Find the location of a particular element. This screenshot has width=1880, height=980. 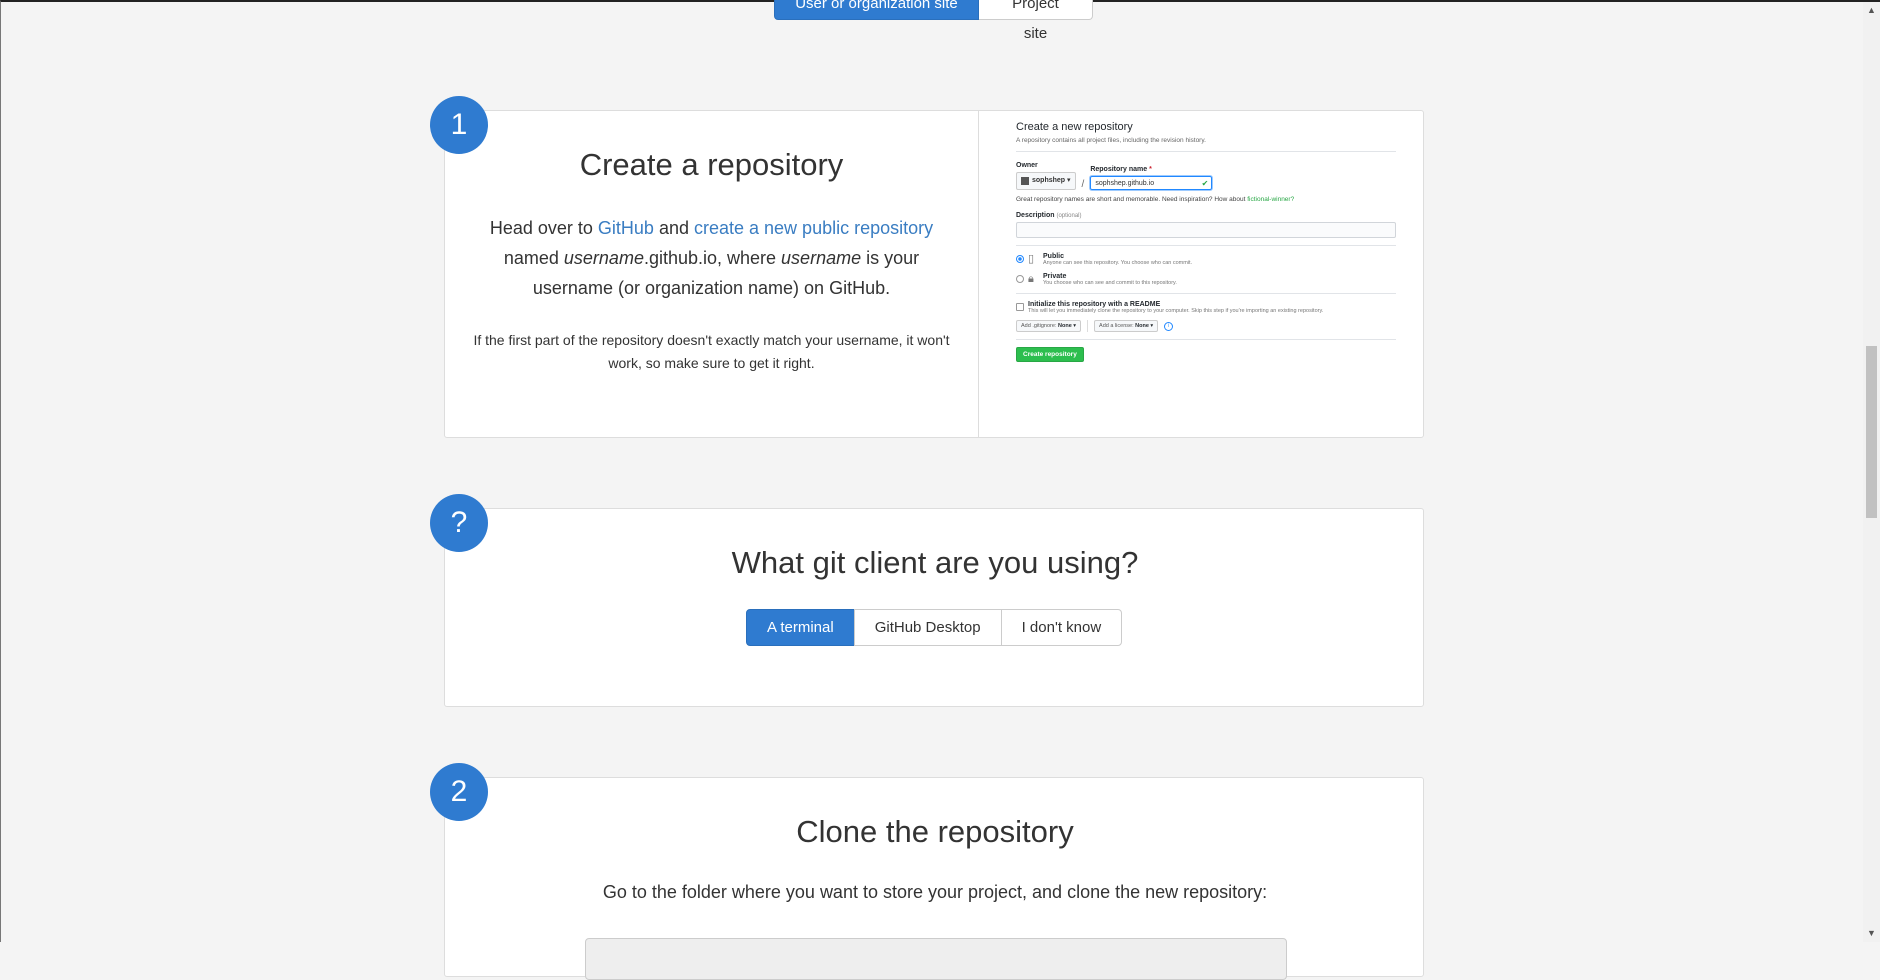

mock-description-input is located at coordinates (1206, 230).